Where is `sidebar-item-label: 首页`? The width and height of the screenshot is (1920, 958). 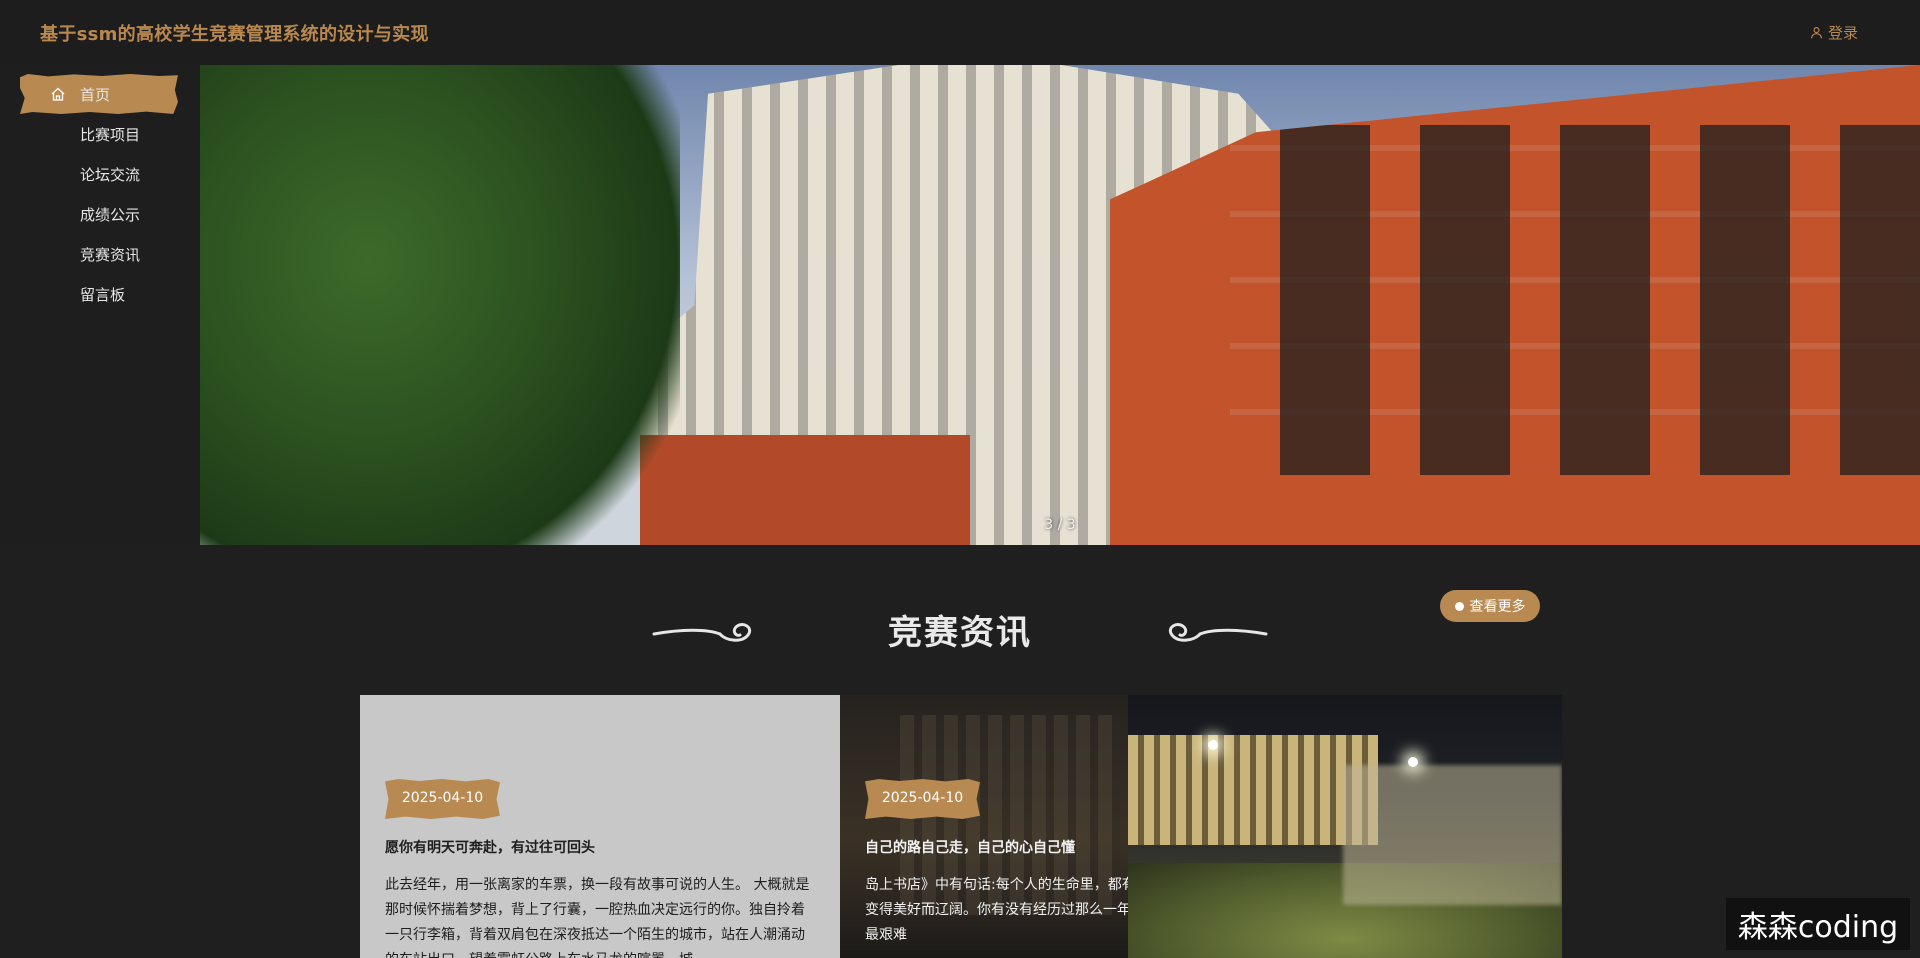
sidebar-item-label: 首页 is located at coordinates (95, 95).